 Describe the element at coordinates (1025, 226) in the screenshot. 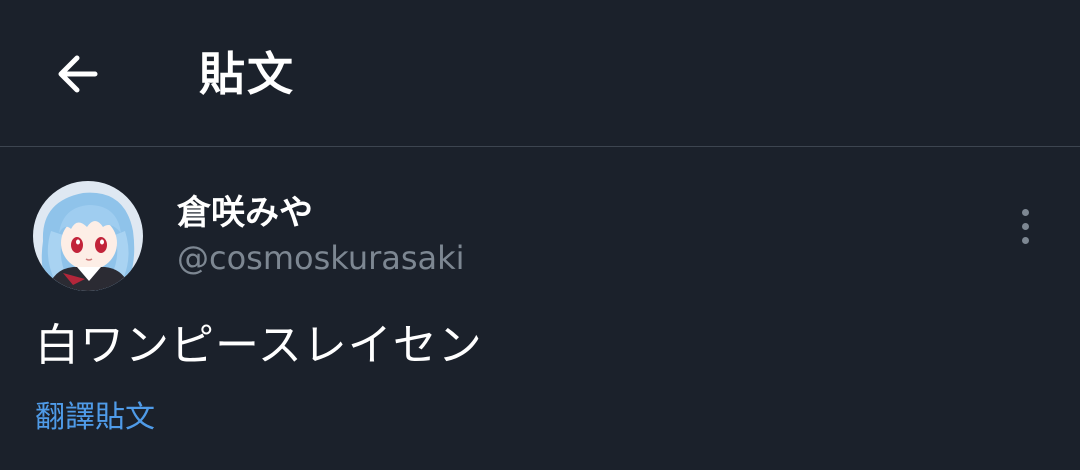

I see `more-options-button` at that location.